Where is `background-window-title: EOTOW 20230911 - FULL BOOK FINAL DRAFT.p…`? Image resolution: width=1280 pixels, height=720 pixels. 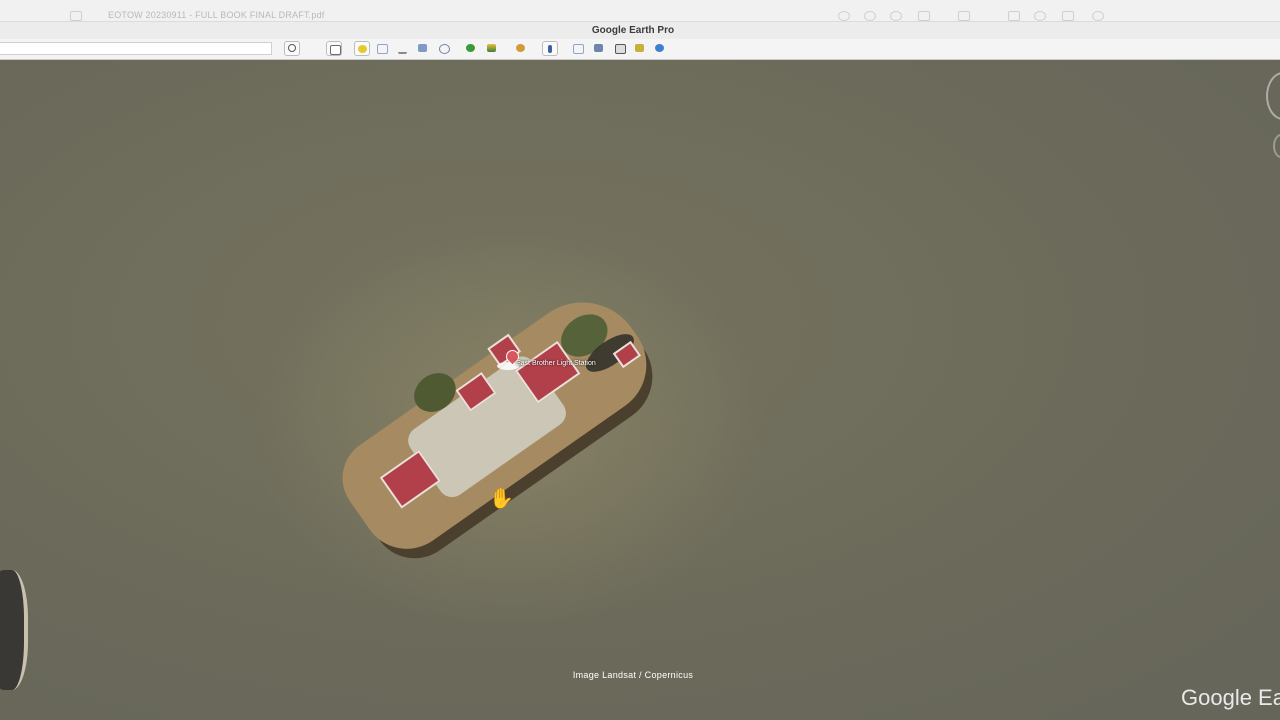 background-window-title: EOTOW 20230911 - FULL BOOK FINAL DRAFT.p… is located at coordinates (216, 15).